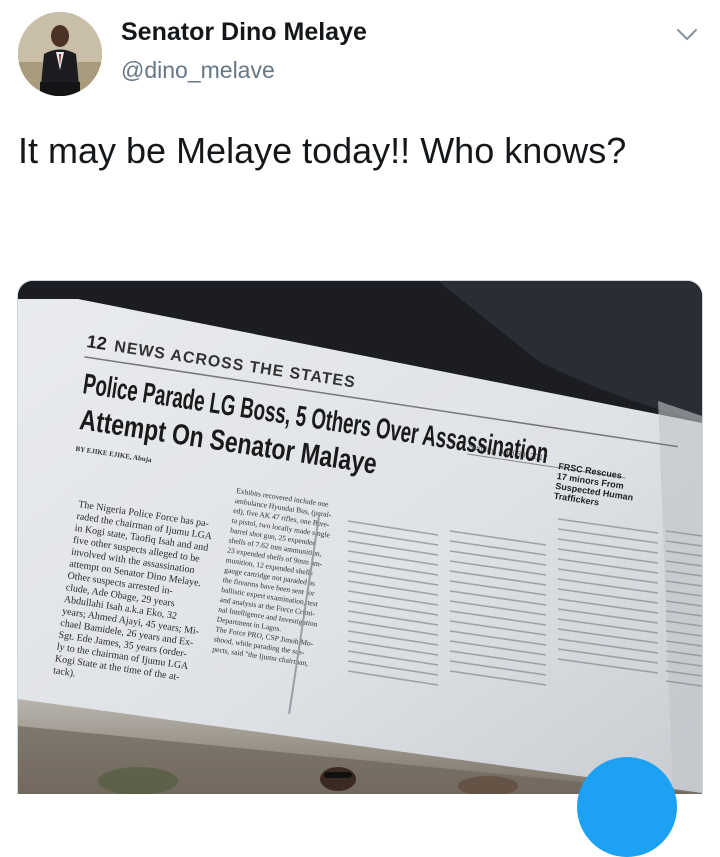 This screenshot has width=720, height=857. I want to click on profile-photo-icon, so click(60, 54).